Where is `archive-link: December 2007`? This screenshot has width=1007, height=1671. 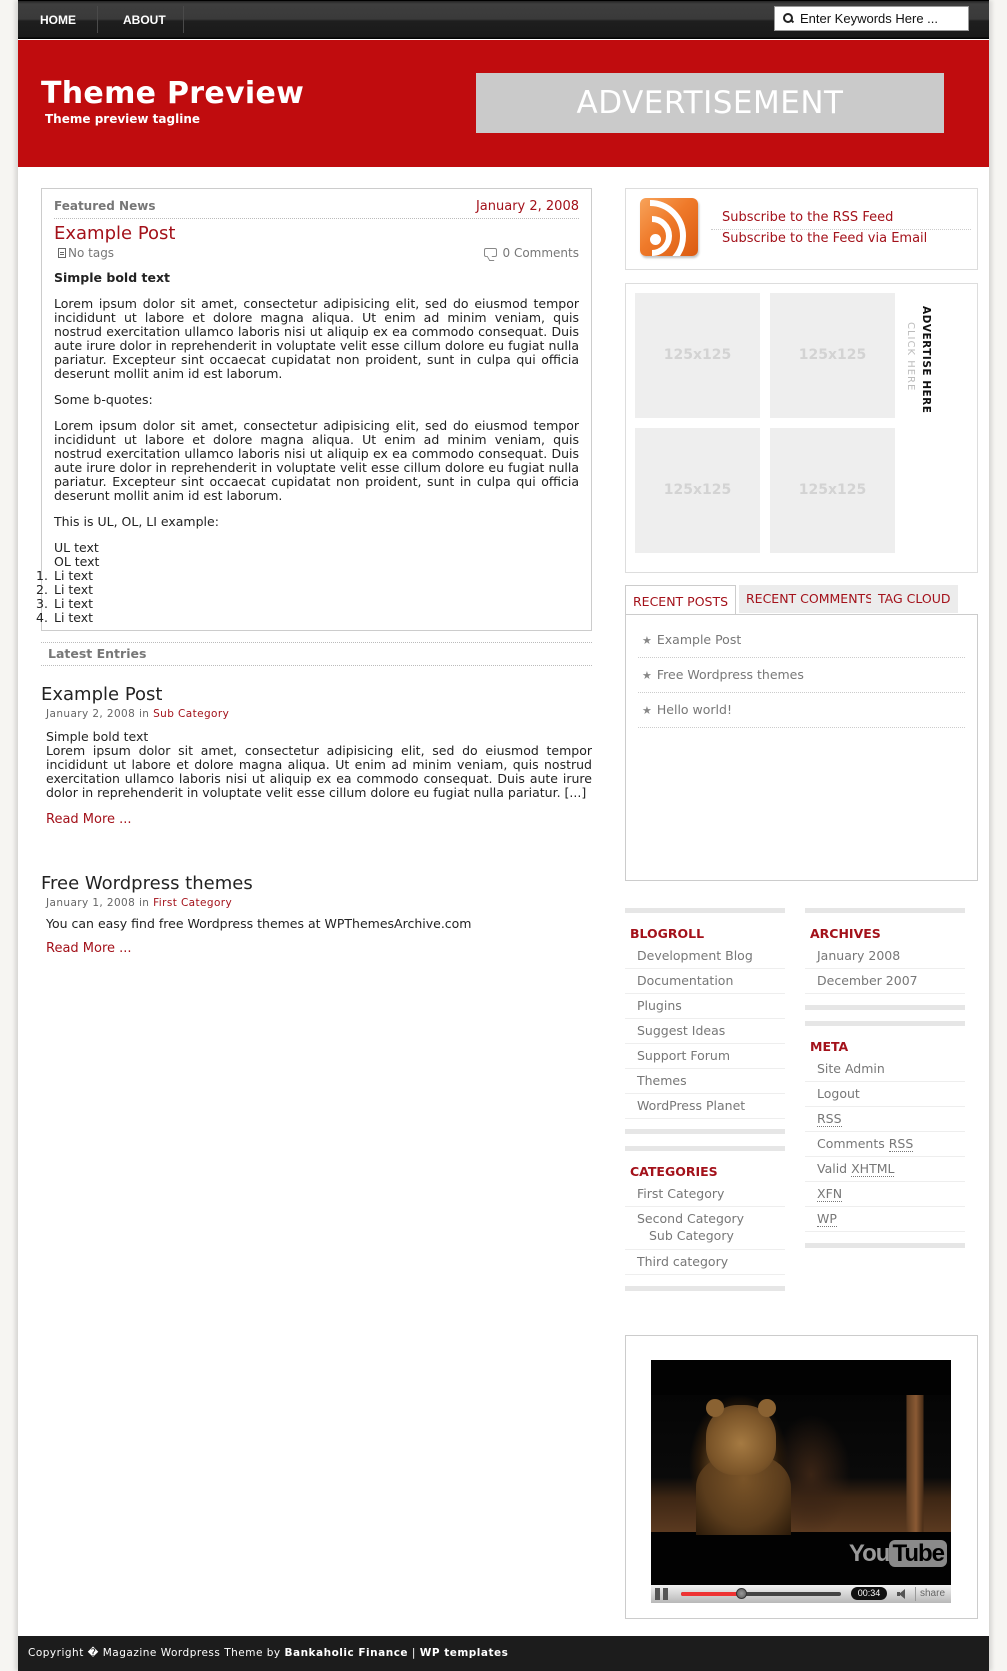
archive-link: December 2007 is located at coordinates (885, 981).